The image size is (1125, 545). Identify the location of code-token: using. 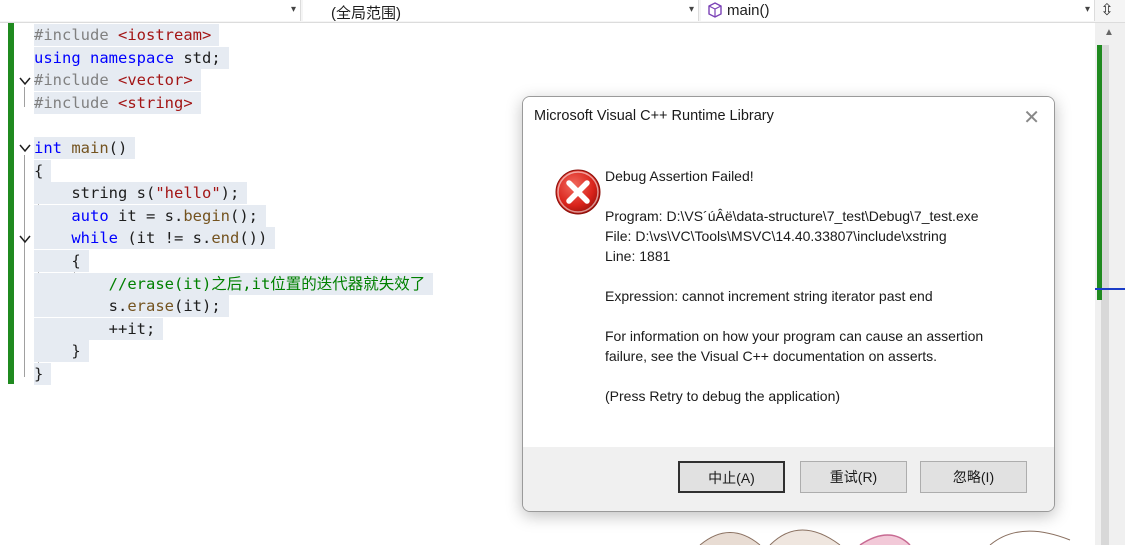
(62, 57).